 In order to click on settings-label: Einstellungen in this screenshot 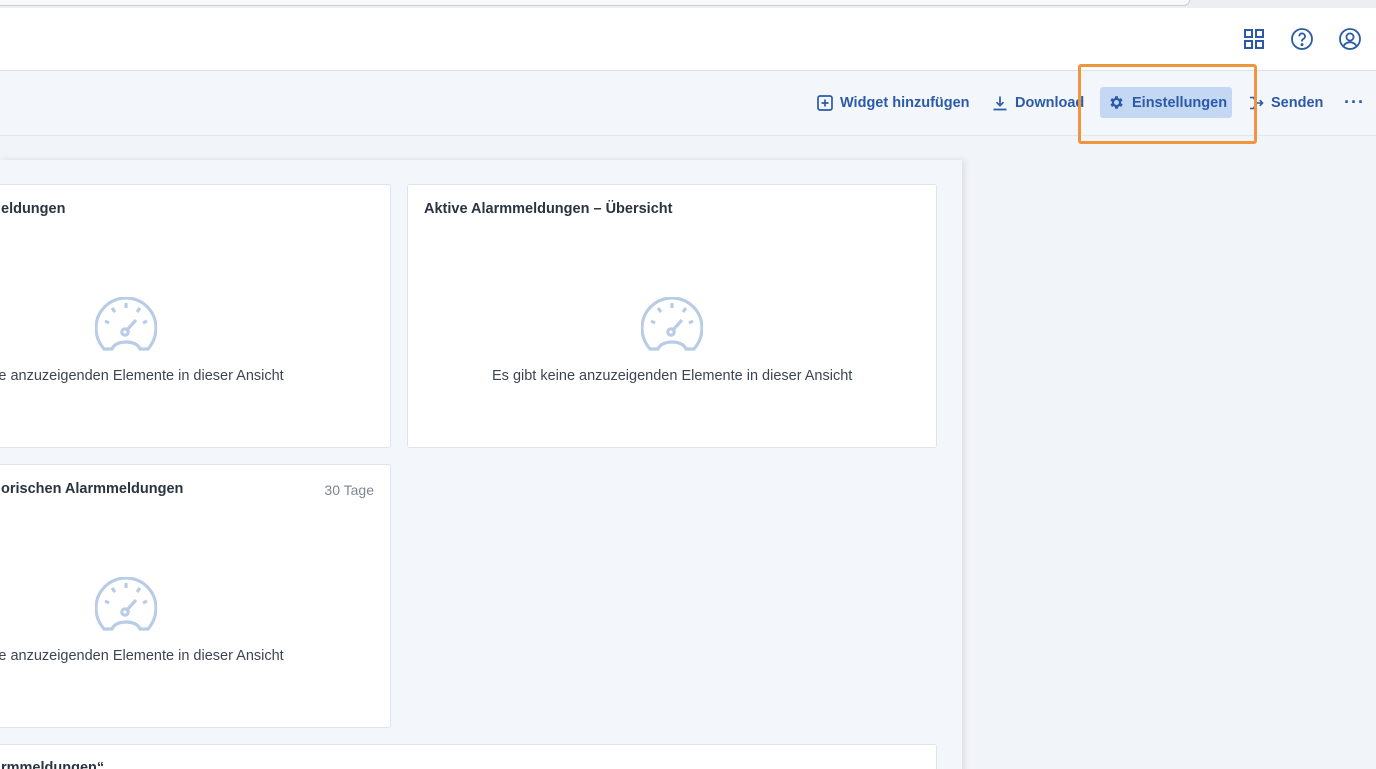, I will do `click(1180, 102)`.